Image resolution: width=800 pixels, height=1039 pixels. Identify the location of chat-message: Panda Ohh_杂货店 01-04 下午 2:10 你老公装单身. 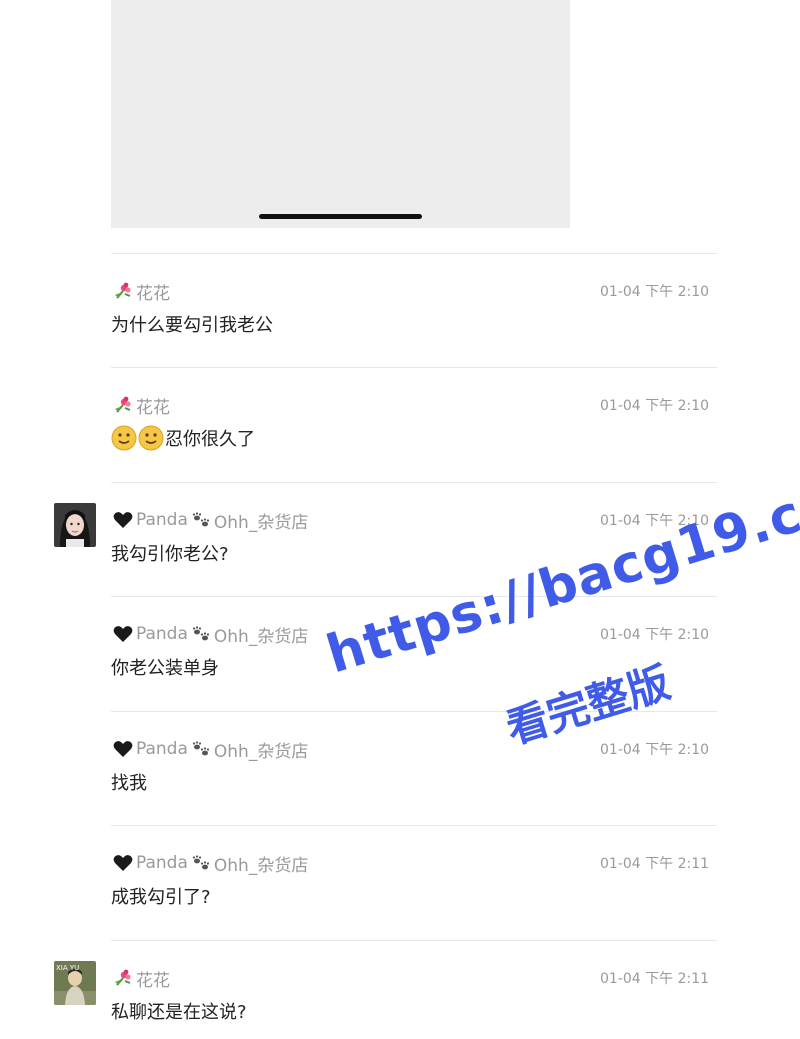
(400, 653).